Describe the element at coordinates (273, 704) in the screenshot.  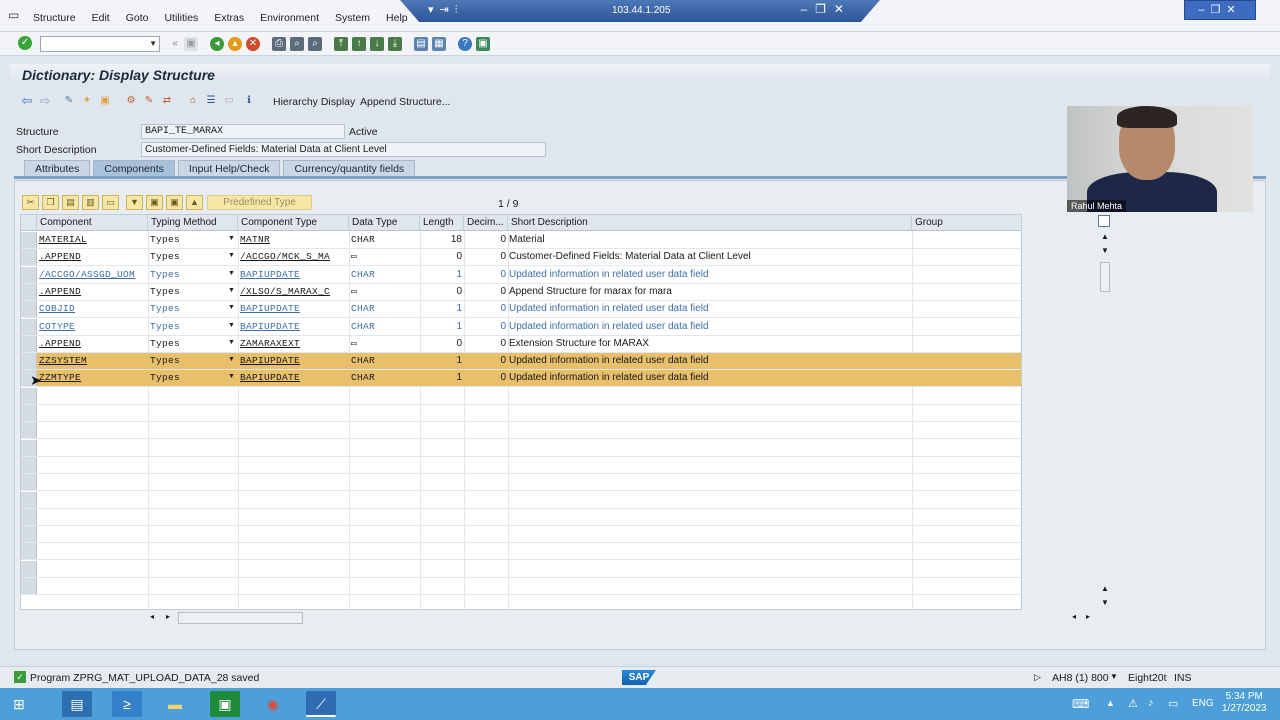
I see `chrome-icon: ◉` at that location.